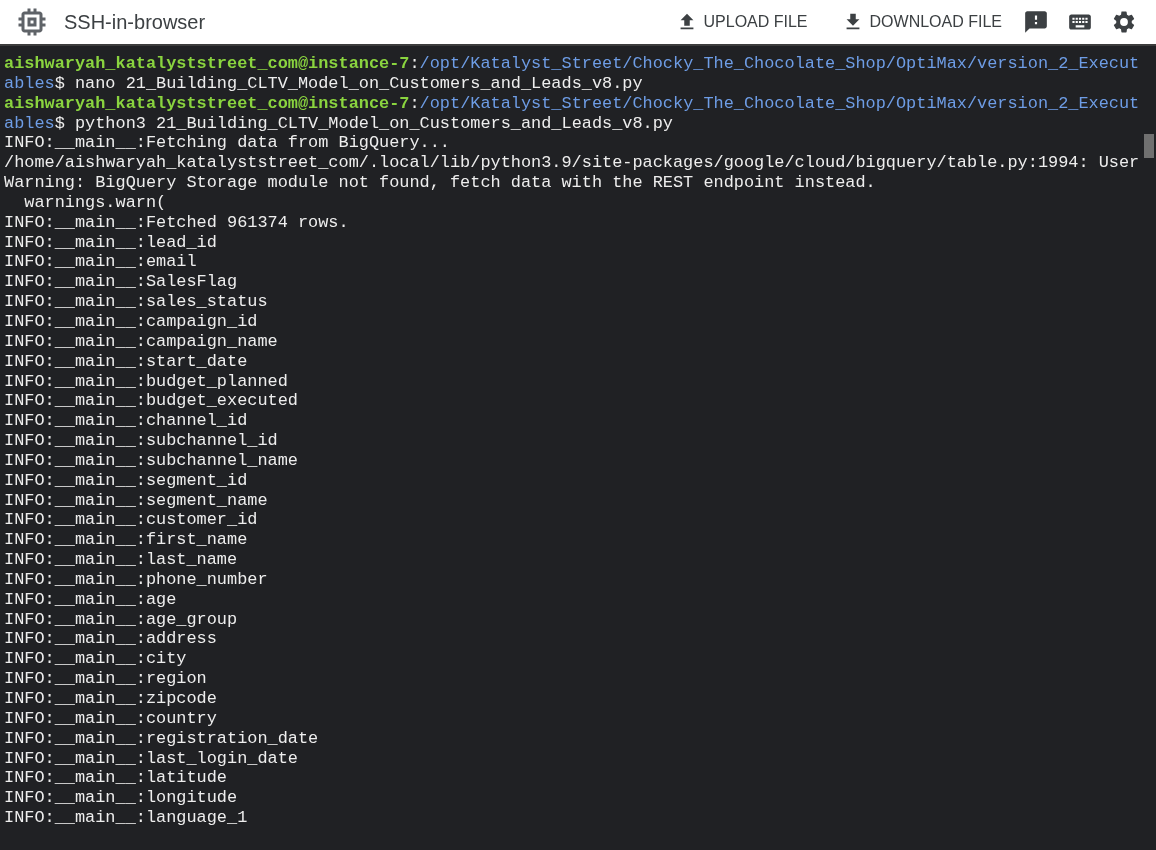 The width and height of the screenshot is (1156, 850). What do you see at coordinates (176, 222) in the screenshot?
I see `terminal-line: INFO:__main__:Fetched 961374 rows.` at bounding box center [176, 222].